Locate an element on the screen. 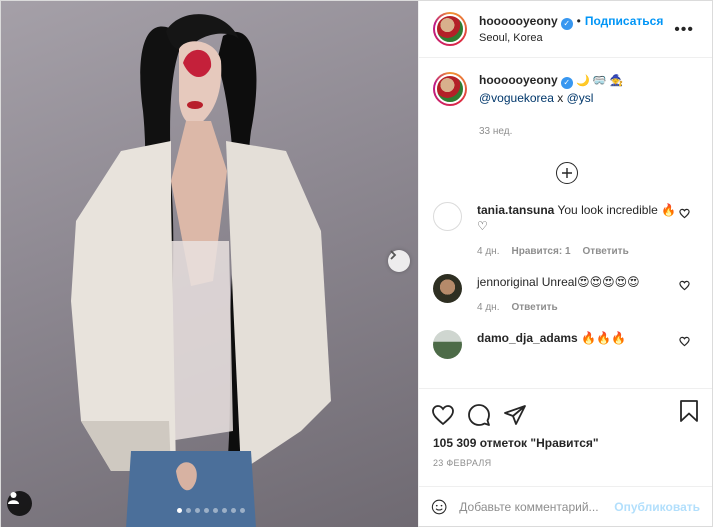 This screenshot has width=713, height=527. comment-text: Unreal😍😍😍😍😍 is located at coordinates (590, 282).